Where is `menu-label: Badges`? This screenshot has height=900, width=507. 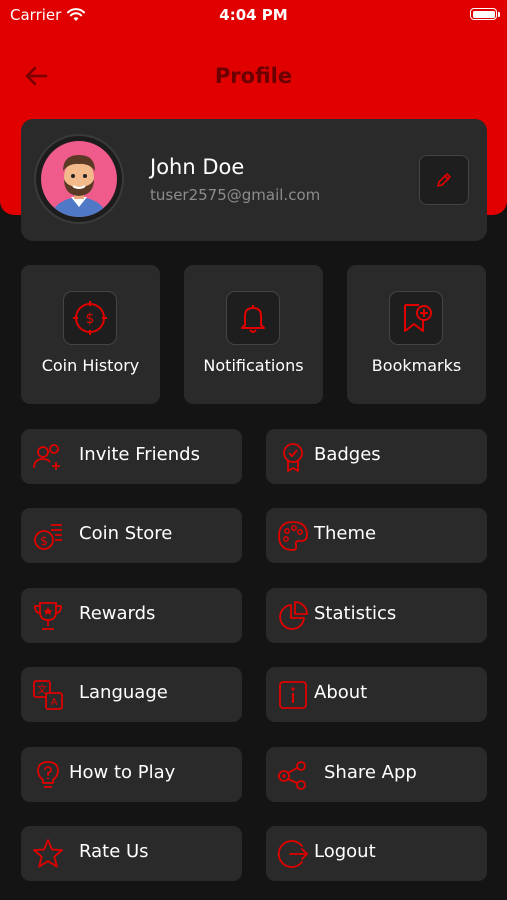
menu-label: Badges is located at coordinates (347, 454).